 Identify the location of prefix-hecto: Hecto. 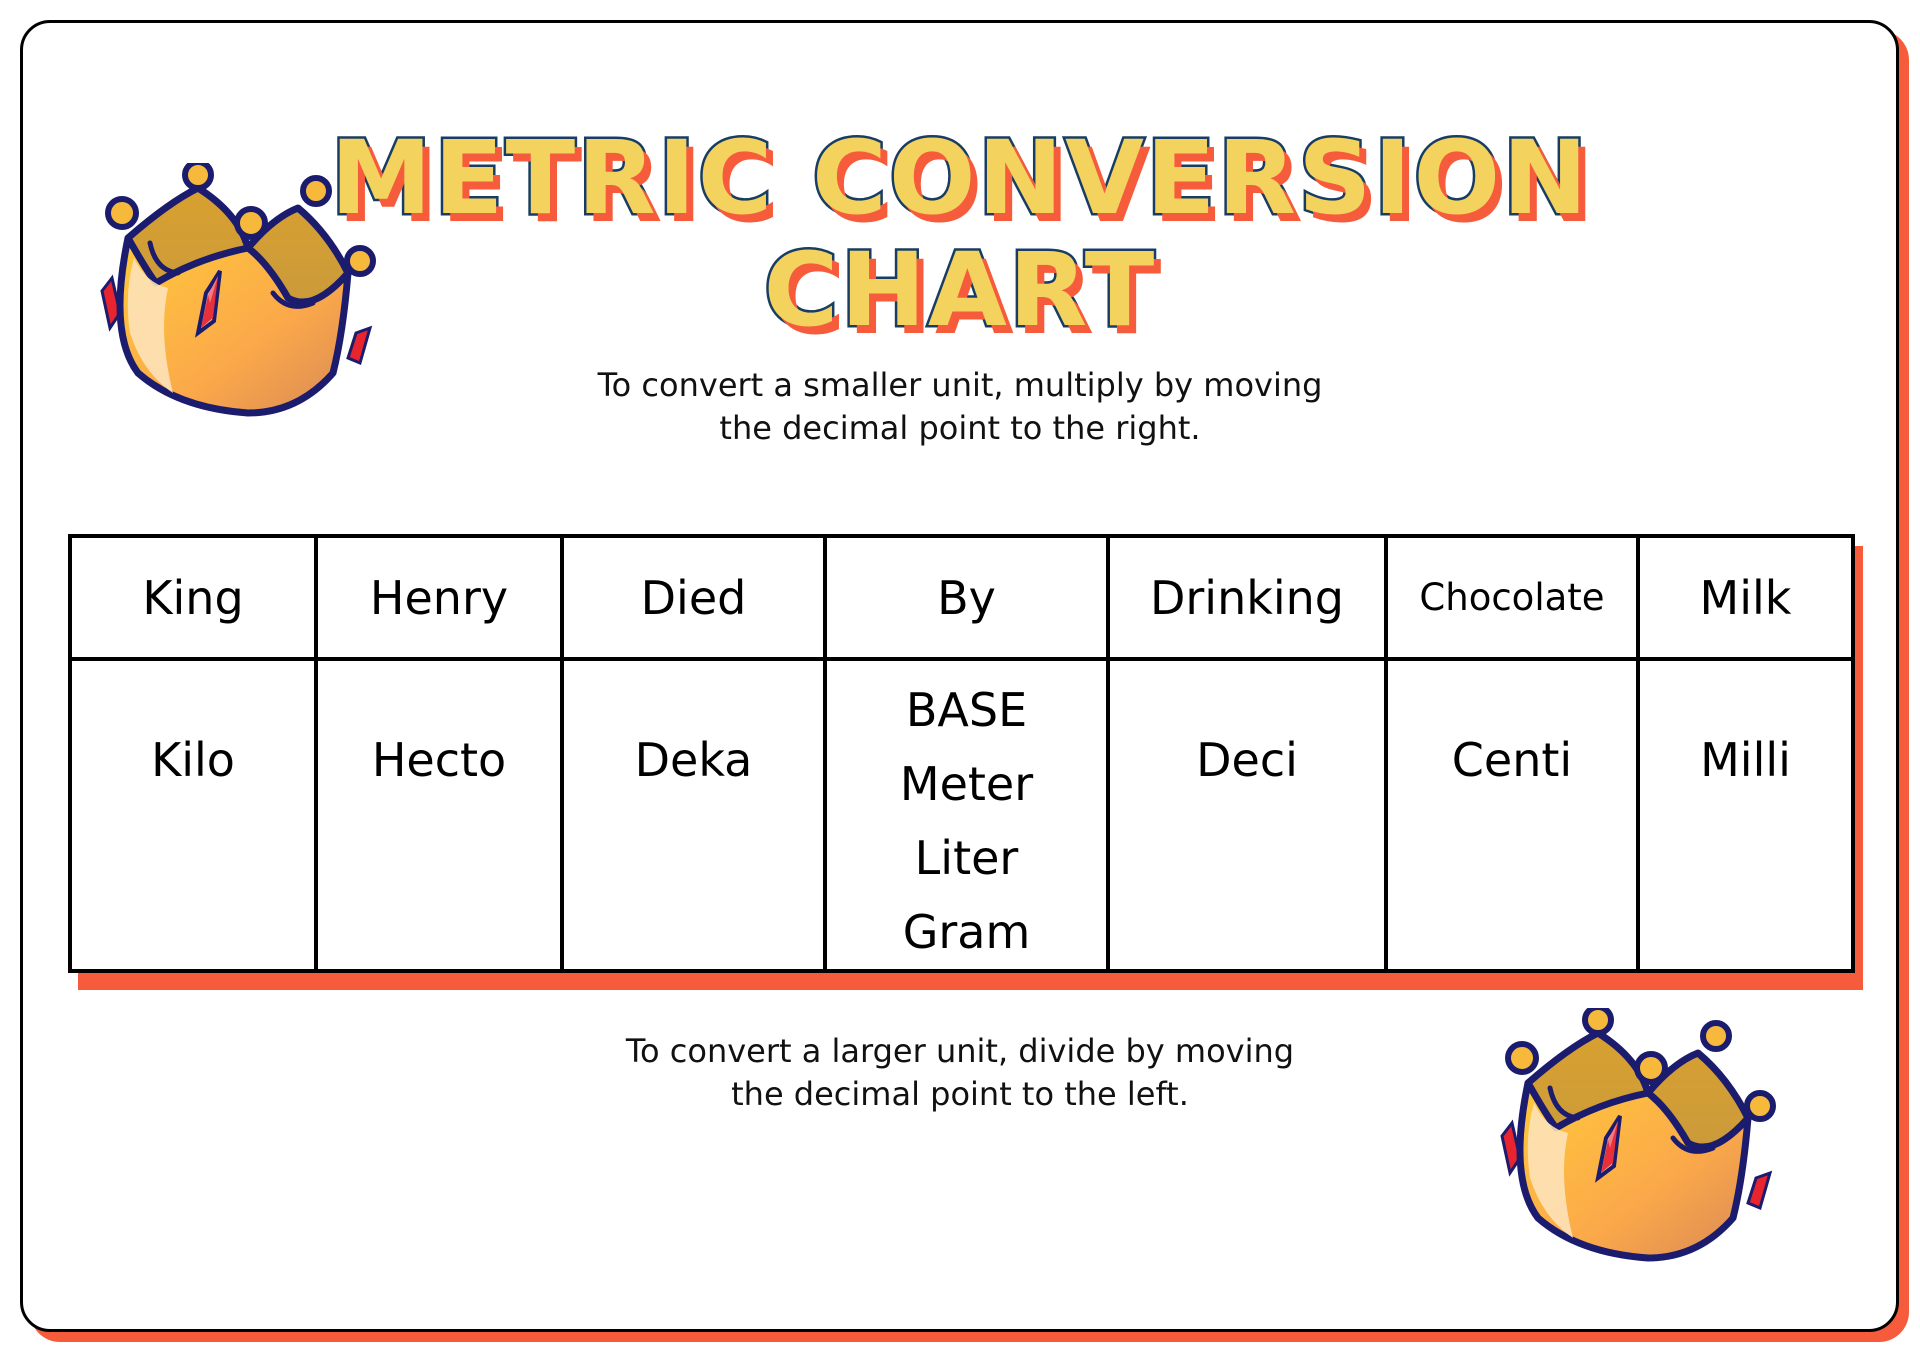
(439, 760).